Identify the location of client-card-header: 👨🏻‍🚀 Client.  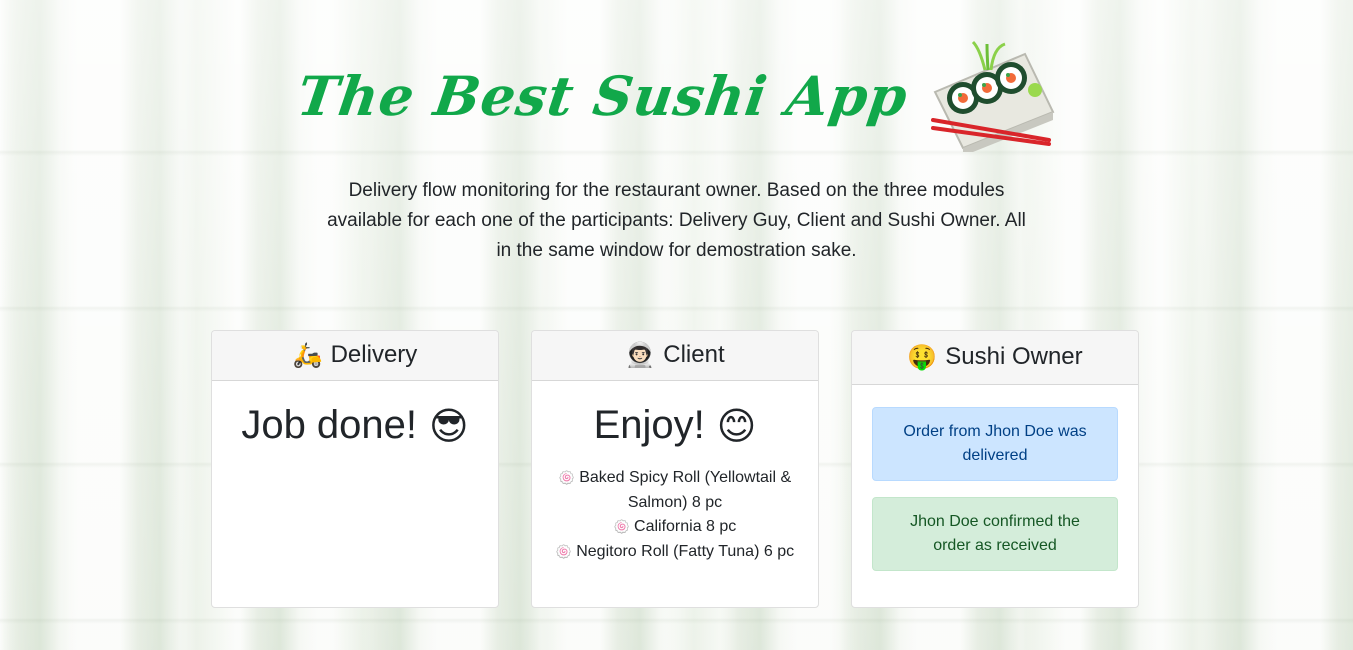
(675, 356).